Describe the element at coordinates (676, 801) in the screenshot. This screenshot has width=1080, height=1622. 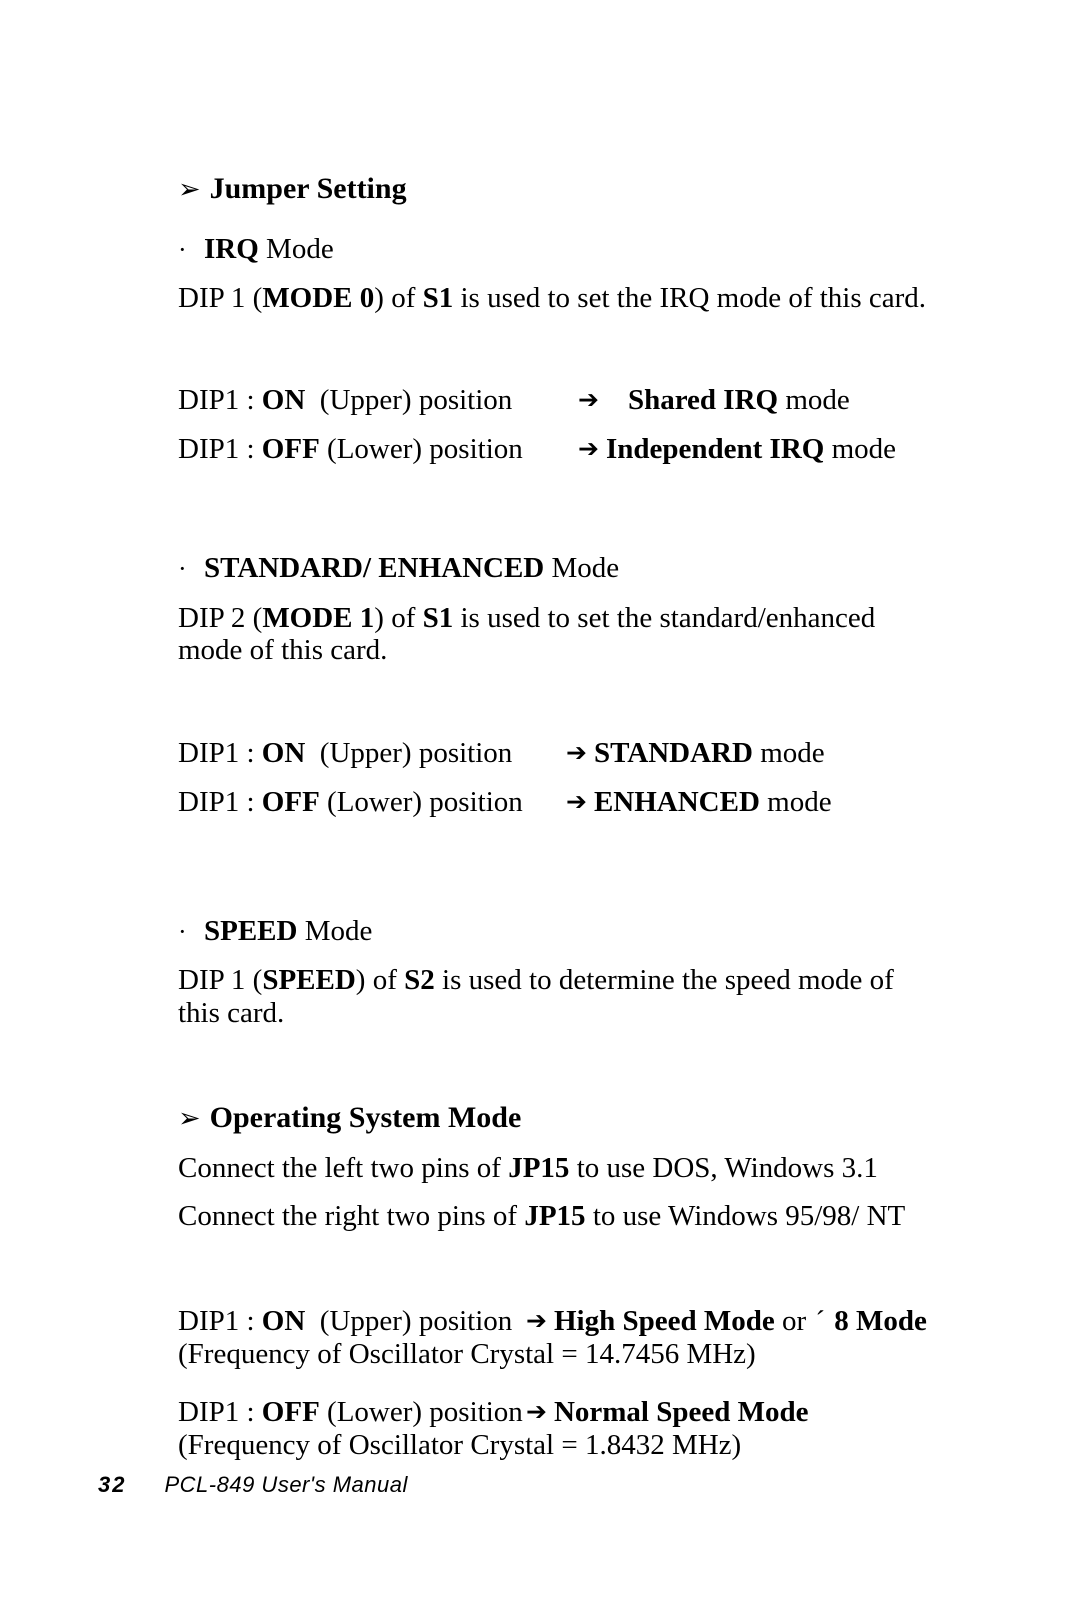
I see `dip-result-bold: ENHANCED` at that location.